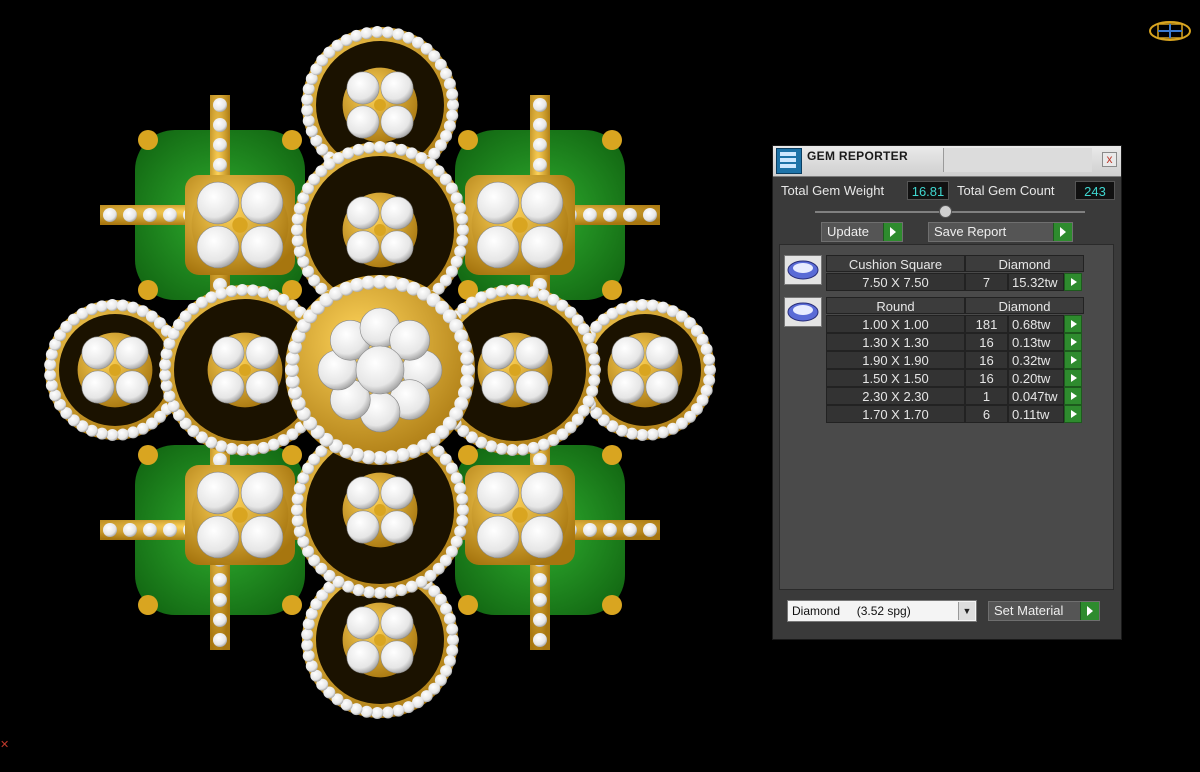 This screenshot has height=772, width=1200. What do you see at coordinates (1044, 611) in the screenshot?
I see `set-material-button: Set Material` at bounding box center [1044, 611].